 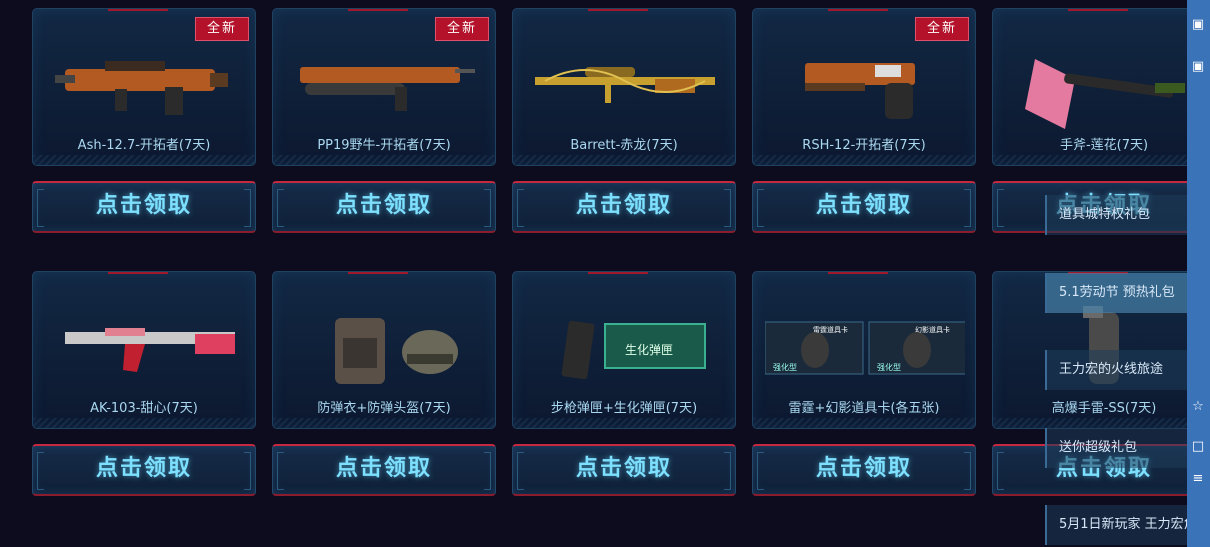 What do you see at coordinates (144, 408) in the screenshot?
I see `item-name: AK-103-甜心(7天)` at bounding box center [144, 408].